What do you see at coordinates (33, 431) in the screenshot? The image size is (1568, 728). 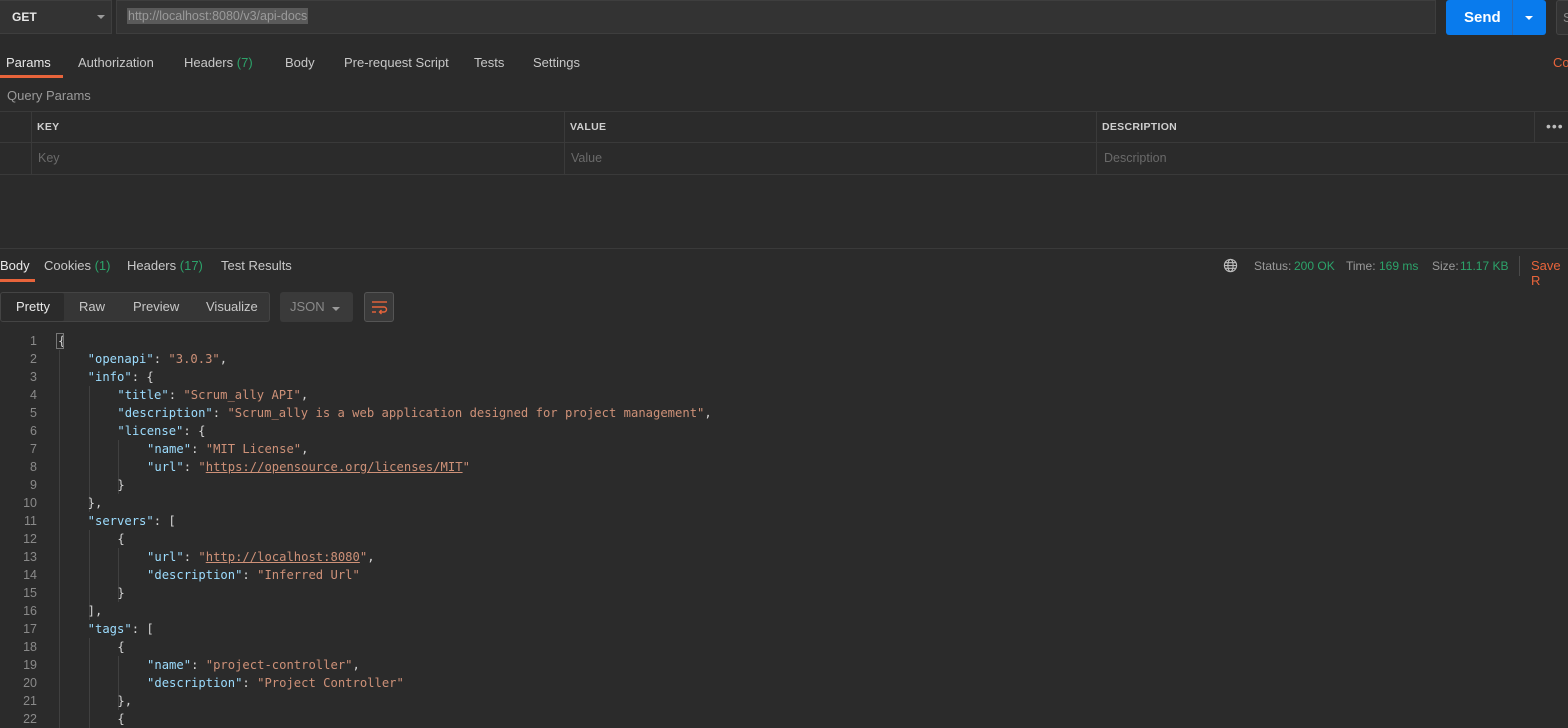 I see `line-number: 6` at bounding box center [33, 431].